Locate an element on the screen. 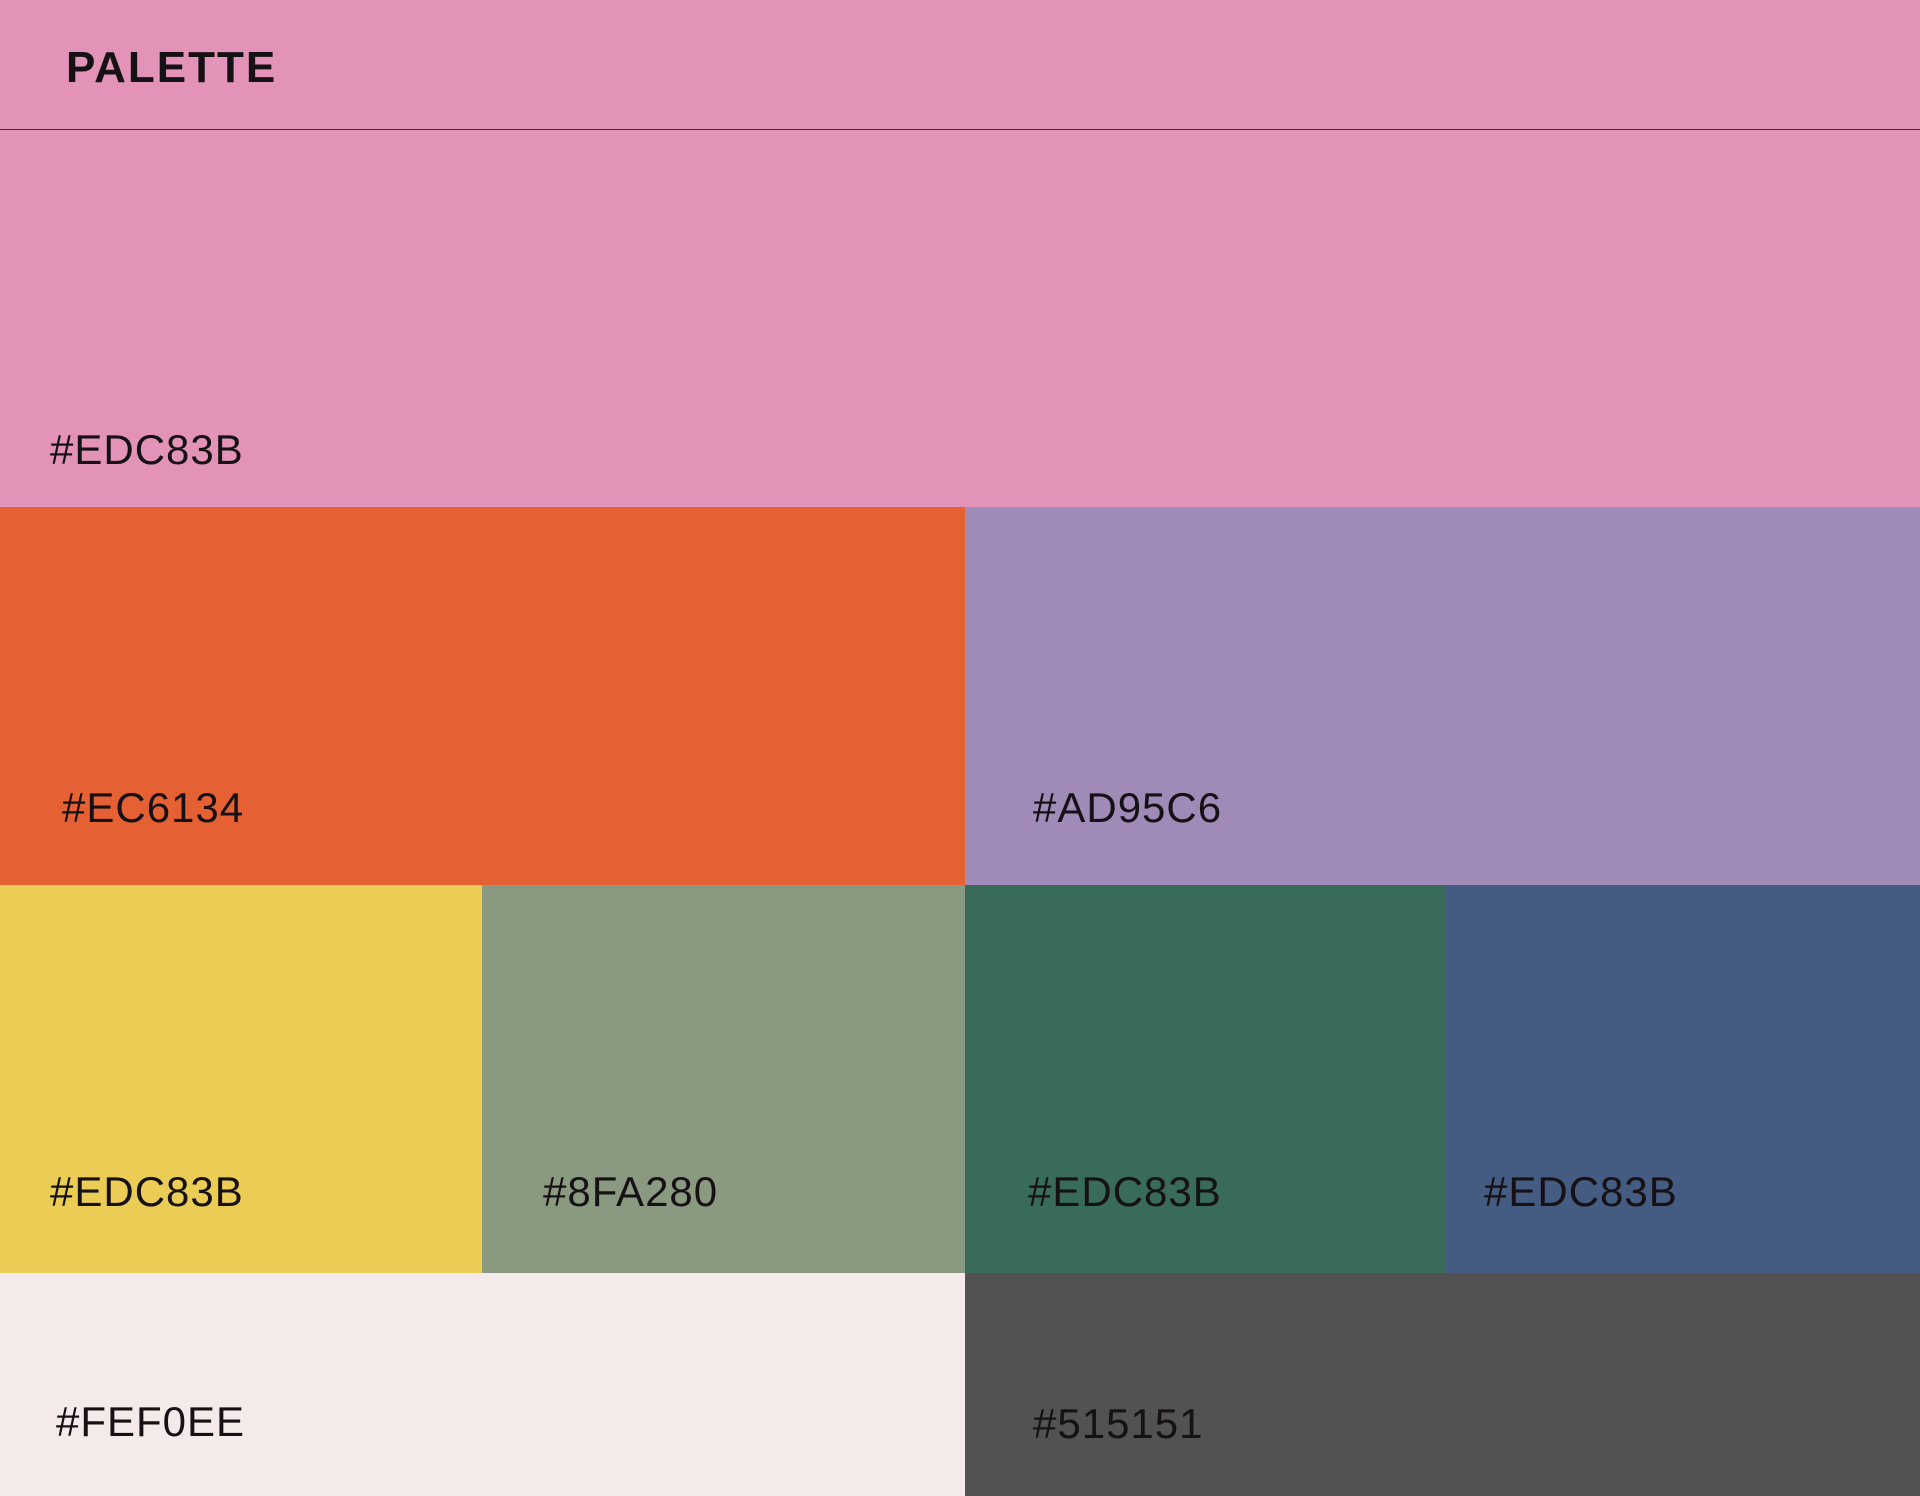 Image resolution: width=1920 pixels, height=1496 pixels. swatch-hex-label: #EC6134 is located at coordinates (153, 807).